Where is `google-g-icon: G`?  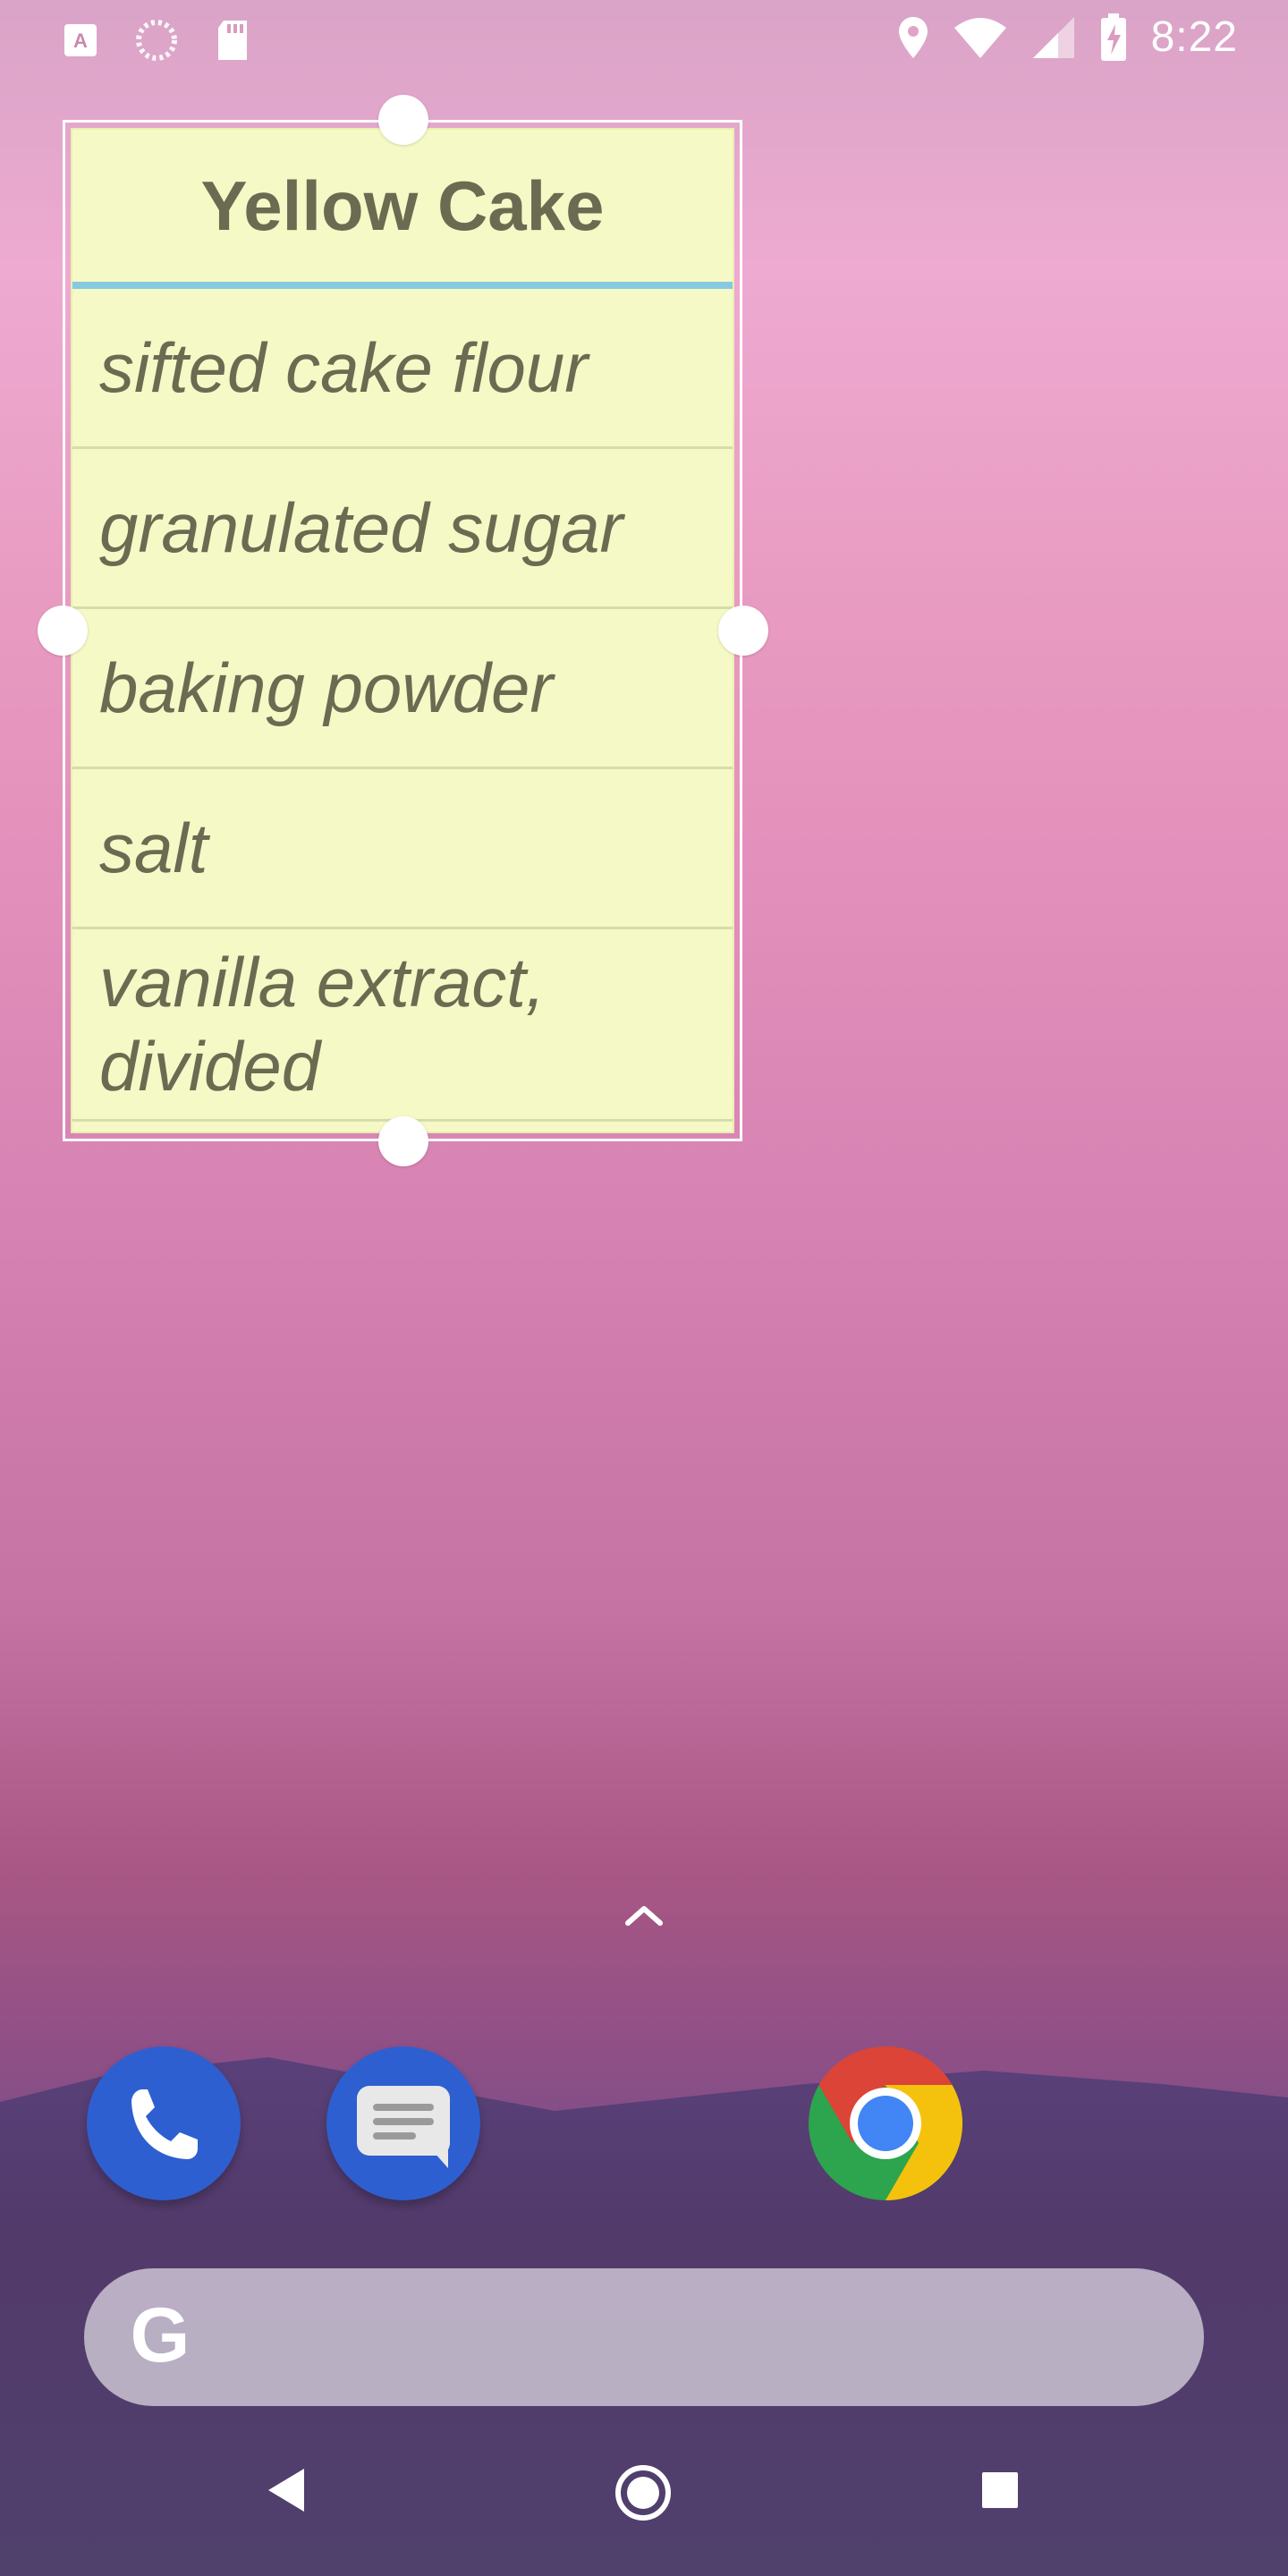
google-g-icon: G is located at coordinates (160, 2337).